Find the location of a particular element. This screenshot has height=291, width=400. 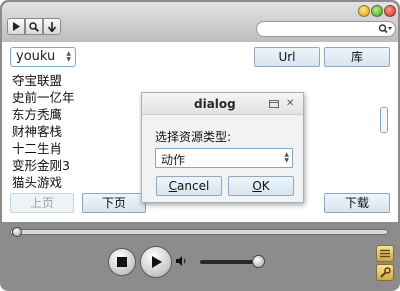

search-dropdown-icon is located at coordinates (385, 29).